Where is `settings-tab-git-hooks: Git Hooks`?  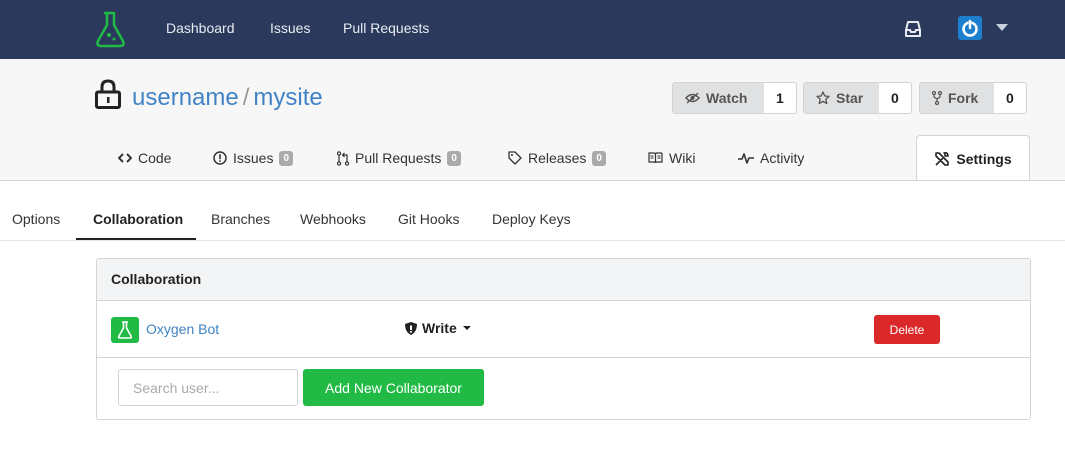 settings-tab-git-hooks: Git Hooks is located at coordinates (428, 219).